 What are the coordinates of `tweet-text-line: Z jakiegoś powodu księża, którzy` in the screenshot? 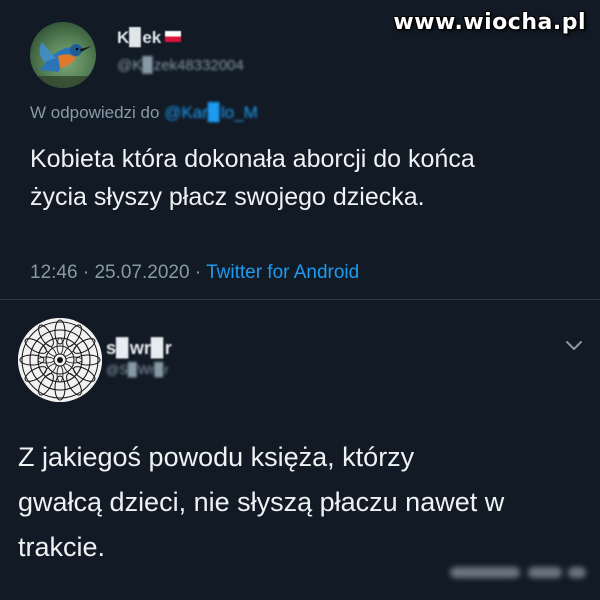 It's located at (216, 457).